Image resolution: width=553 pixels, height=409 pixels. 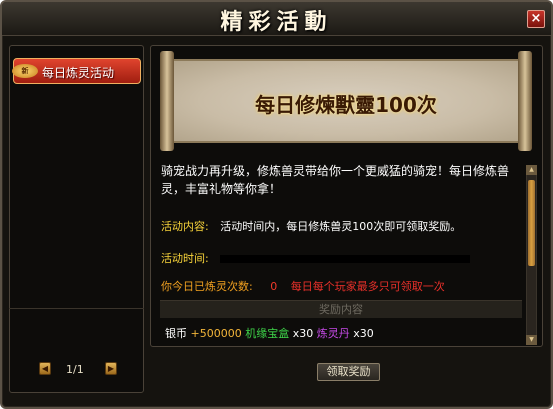 I want to click on scroll-rod-left, so click(x=167, y=101).